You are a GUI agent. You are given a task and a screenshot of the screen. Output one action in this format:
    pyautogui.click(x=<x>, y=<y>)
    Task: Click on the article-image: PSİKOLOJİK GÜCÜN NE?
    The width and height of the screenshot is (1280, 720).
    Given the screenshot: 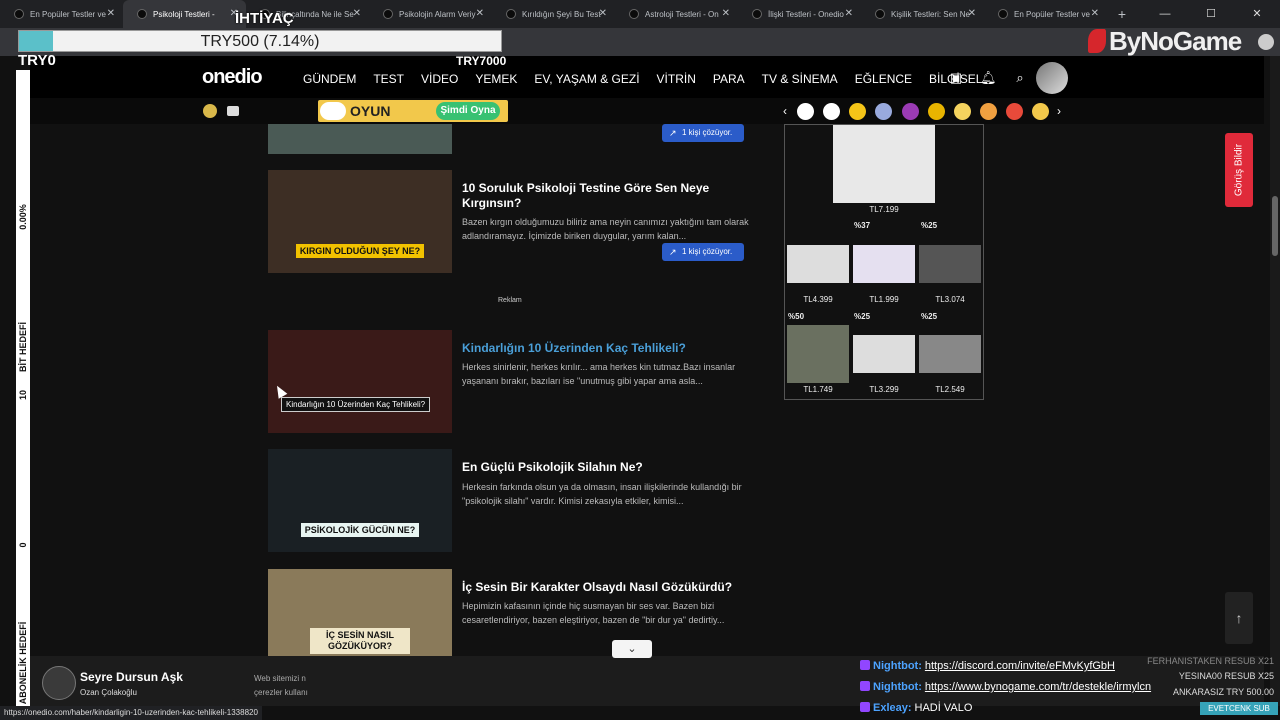 What is the action you would take?
    pyautogui.click(x=360, y=500)
    